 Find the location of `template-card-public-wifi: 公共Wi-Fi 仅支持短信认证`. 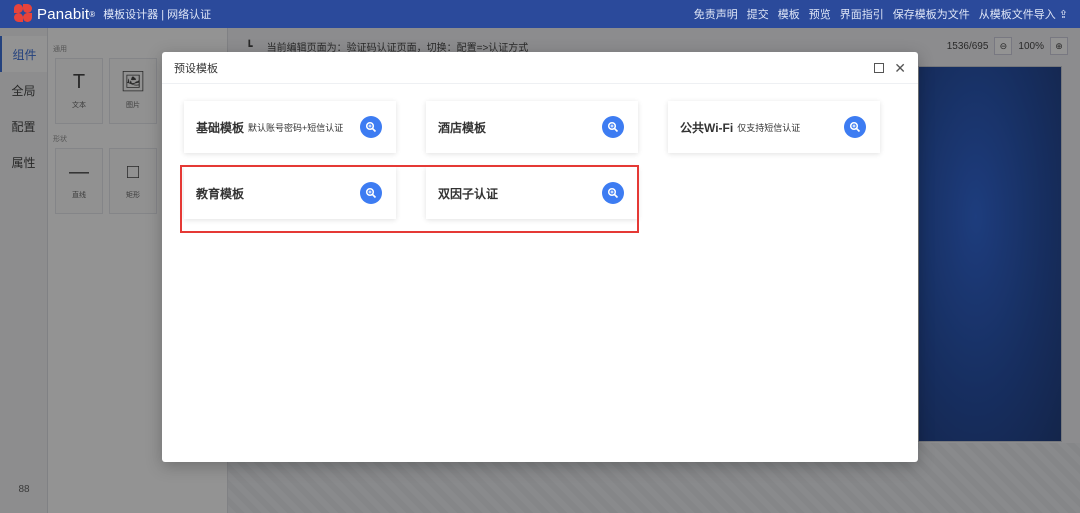

template-card-public-wifi: 公共Wi-Fi 仅支持短信认证 is located at coordinates (774, 127).